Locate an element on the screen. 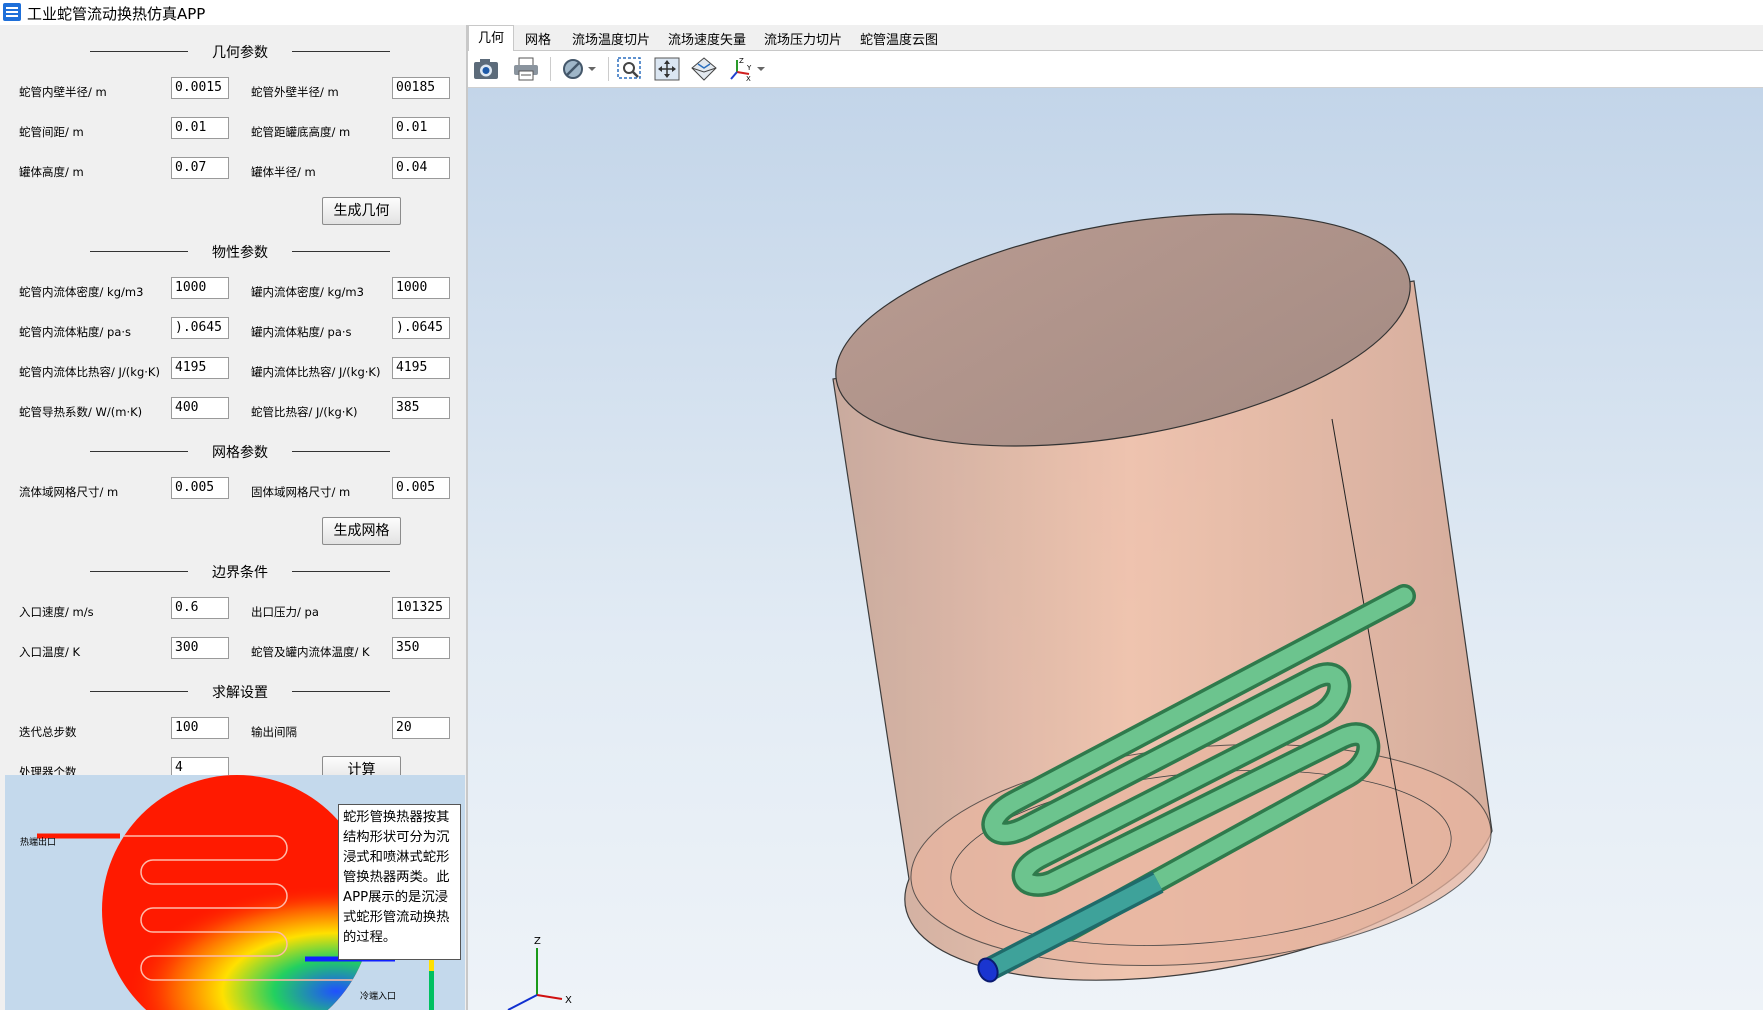 Image resolution: width=1763 pixels, height=1010 pixels. tube-cp-input: 4195 is located at coordinates (200, 368).